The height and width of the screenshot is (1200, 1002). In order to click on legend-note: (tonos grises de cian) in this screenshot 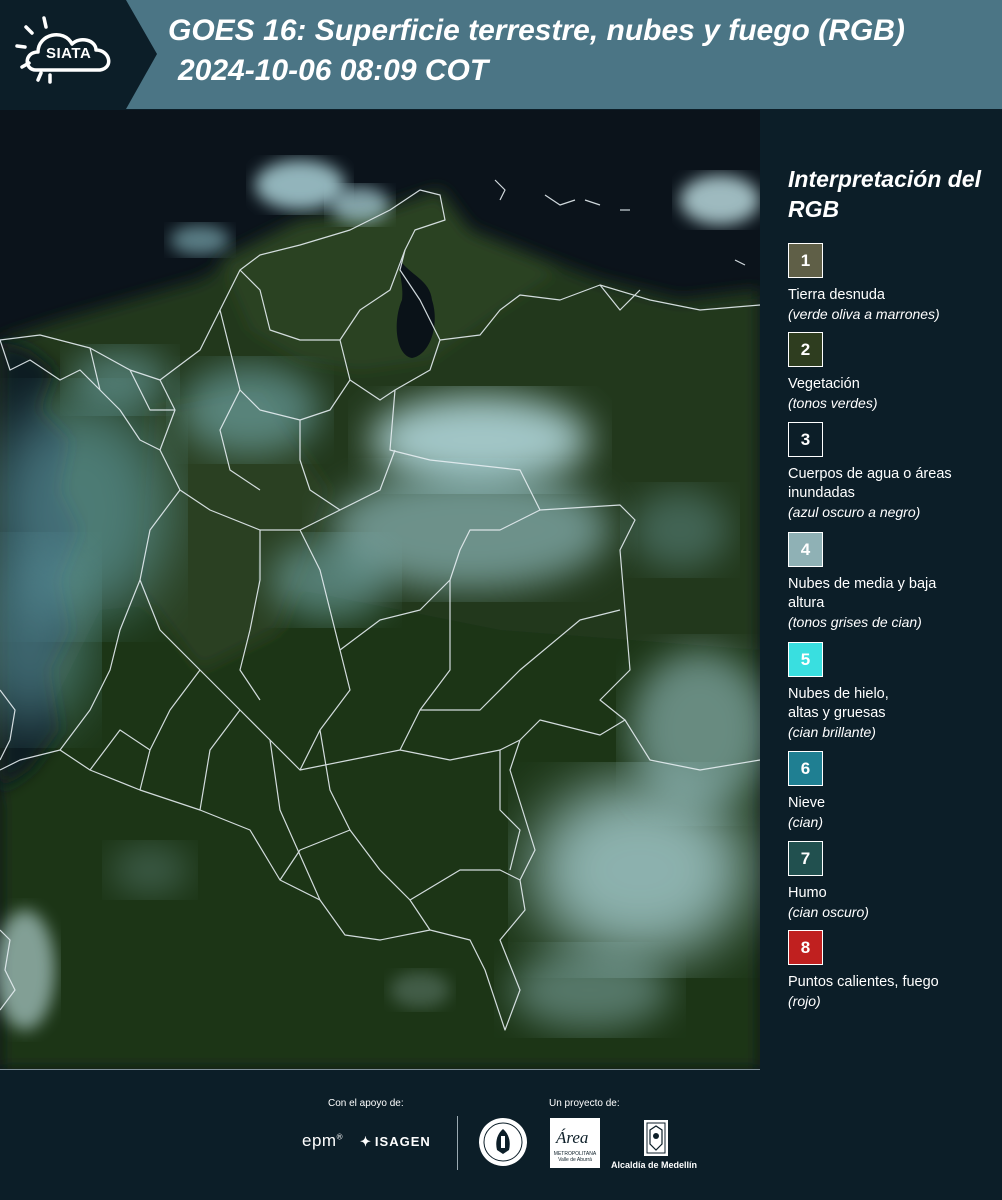, I will do `click(855, 622)`.